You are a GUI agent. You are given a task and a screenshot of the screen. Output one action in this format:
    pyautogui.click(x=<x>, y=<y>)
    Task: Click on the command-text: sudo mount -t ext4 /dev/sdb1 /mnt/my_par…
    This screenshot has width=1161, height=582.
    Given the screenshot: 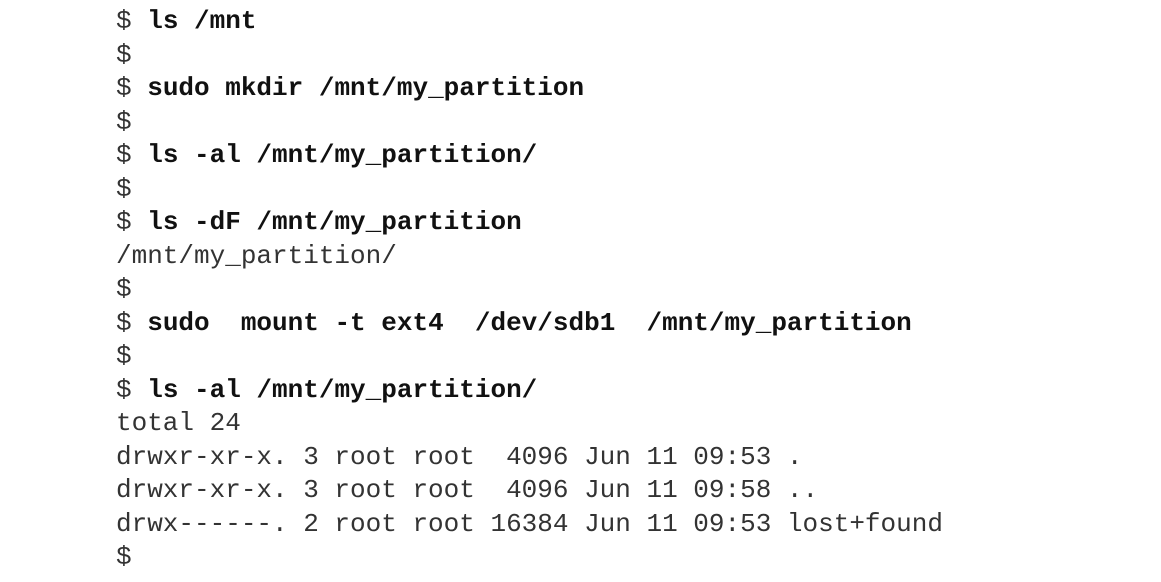 What is the action you would take?
    pyautogui.click(x=529, y=322)
    